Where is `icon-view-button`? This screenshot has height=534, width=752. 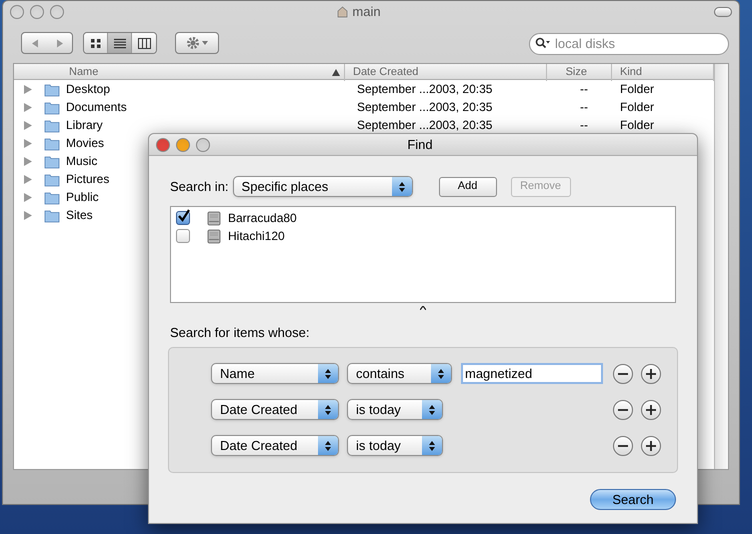
icon-view-button is located at coordinates (96, 43).